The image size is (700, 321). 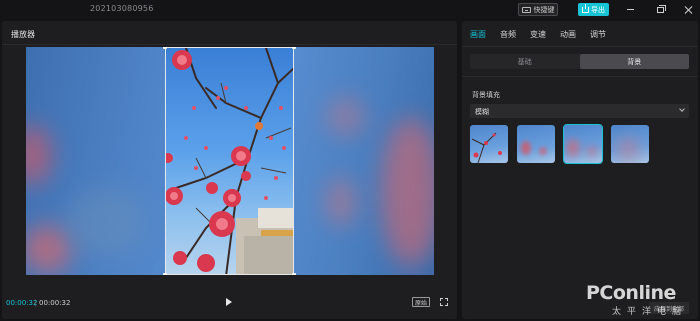 What do you see at coordinates (55, 303) in the screenshot?
I see `total-time: 00:00:32` at bounding box center [55, 303].